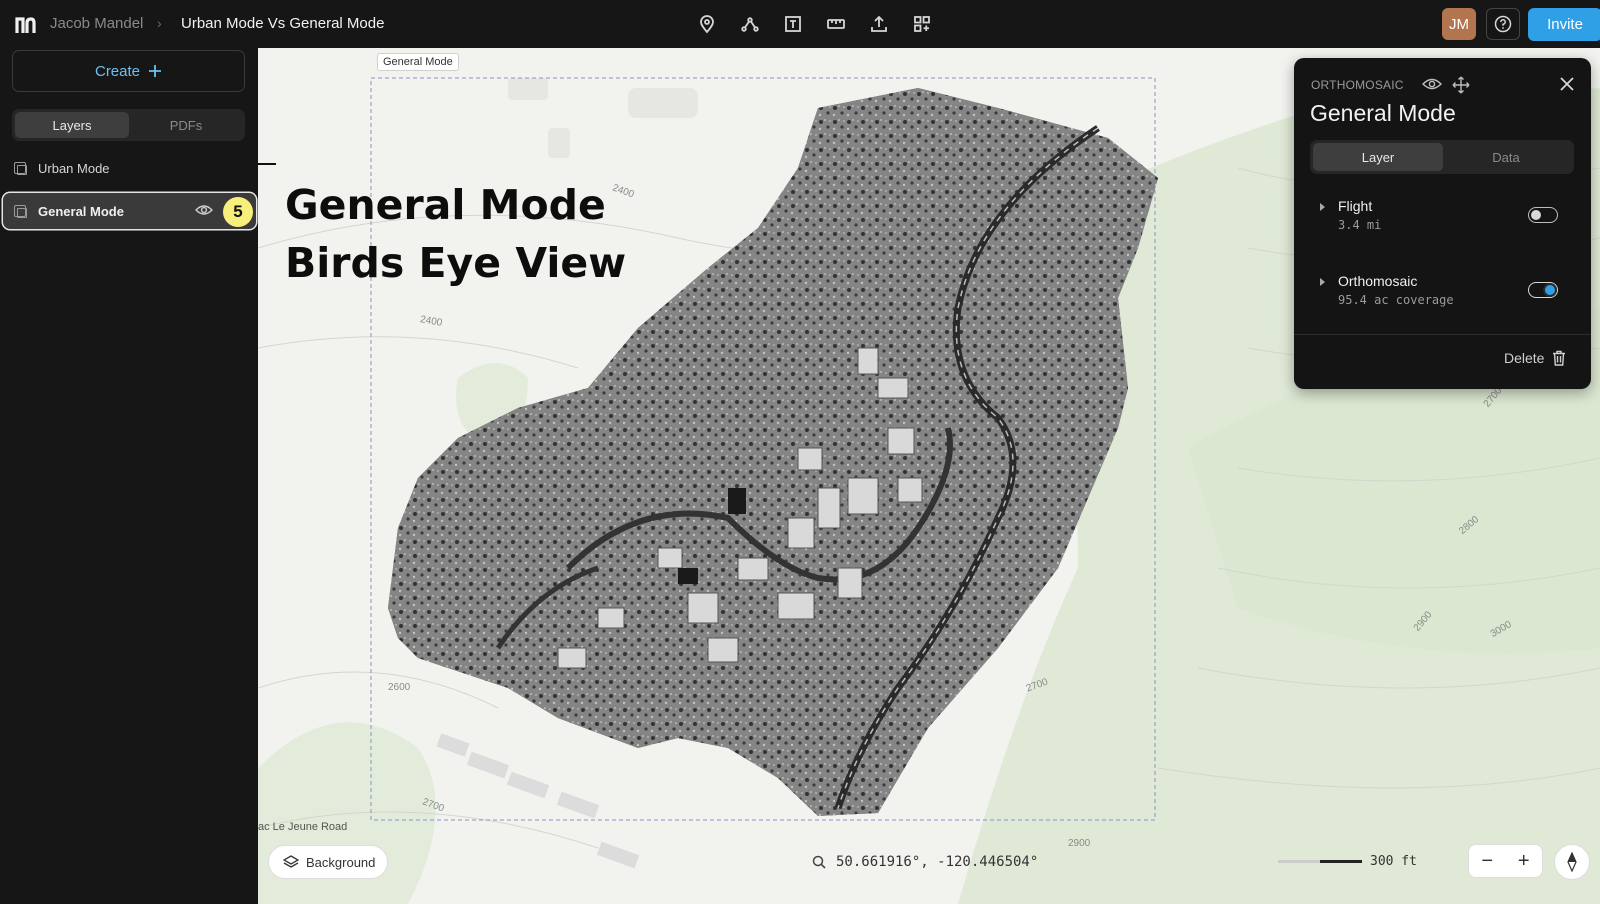 Image resolution: width=1600 pixels, height=904 pixels. Describe the element at coordinates (819, 862) in the screenshot. I see `search-icon` at that location.